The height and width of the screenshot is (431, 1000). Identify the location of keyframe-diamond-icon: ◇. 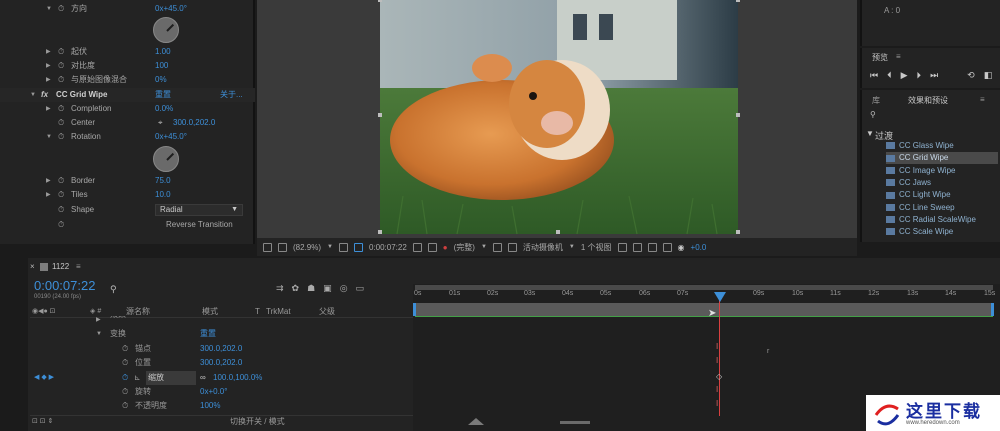
(719, 376).